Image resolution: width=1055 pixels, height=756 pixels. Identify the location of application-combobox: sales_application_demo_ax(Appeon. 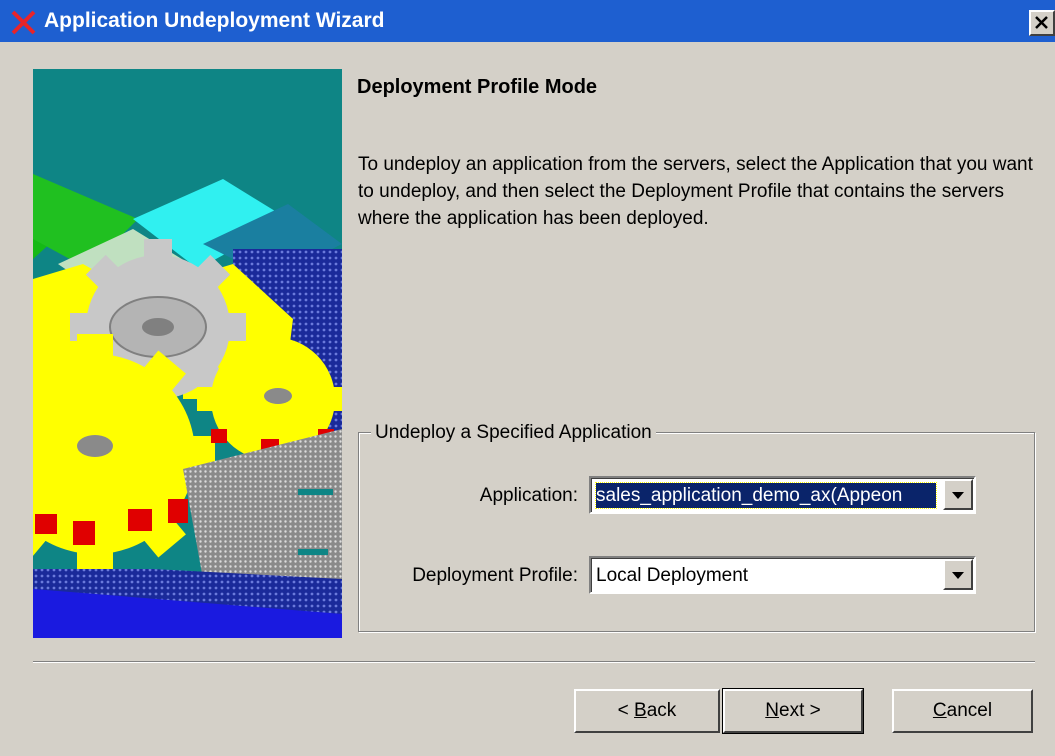
(782, 495).